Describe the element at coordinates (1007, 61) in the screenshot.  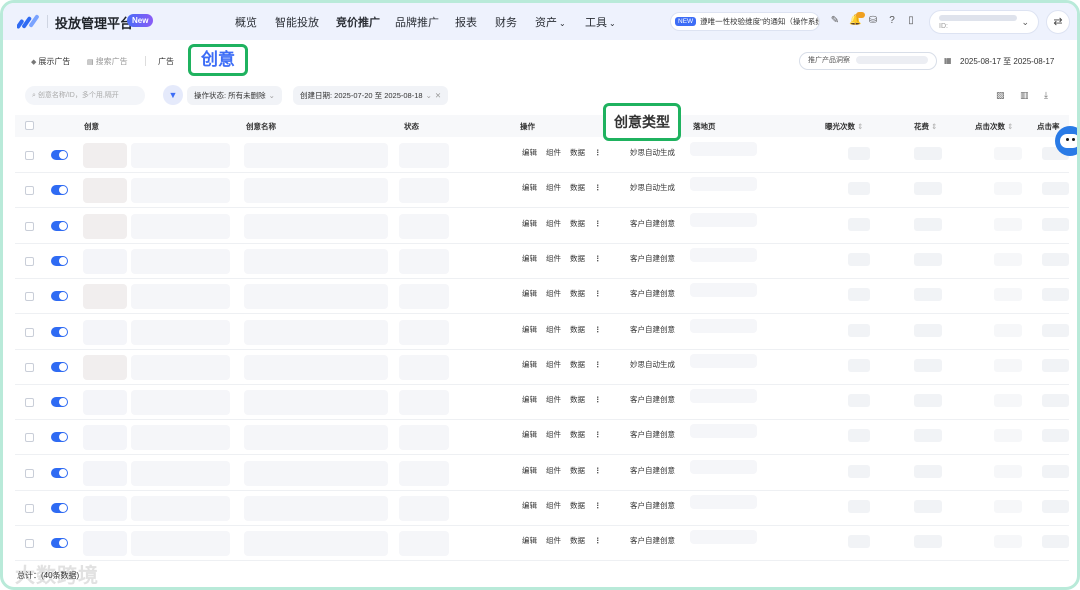
I see `date-range-picker: 2025-08-17 至 2025-08-17` at that location.